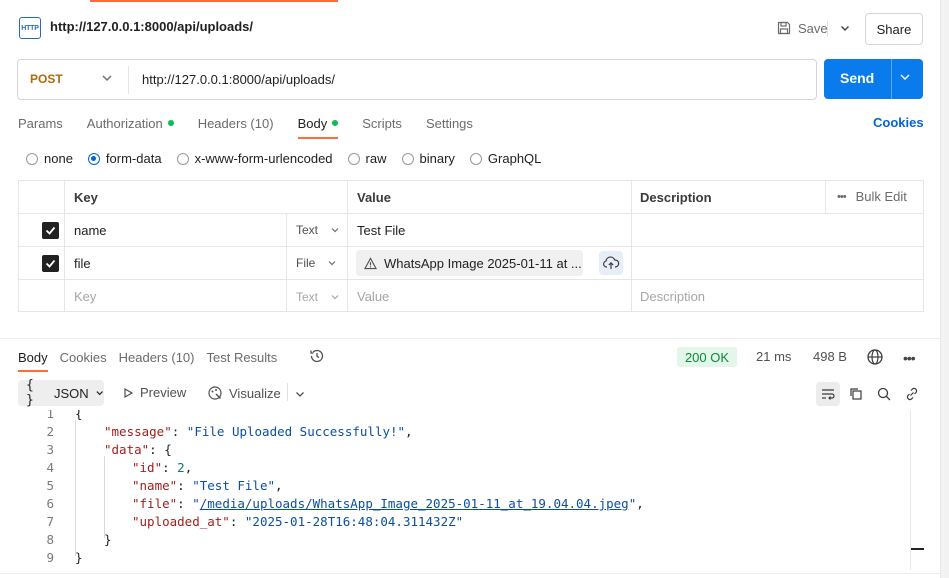  I want to click on column-header-key: Key, so click(86, 197).